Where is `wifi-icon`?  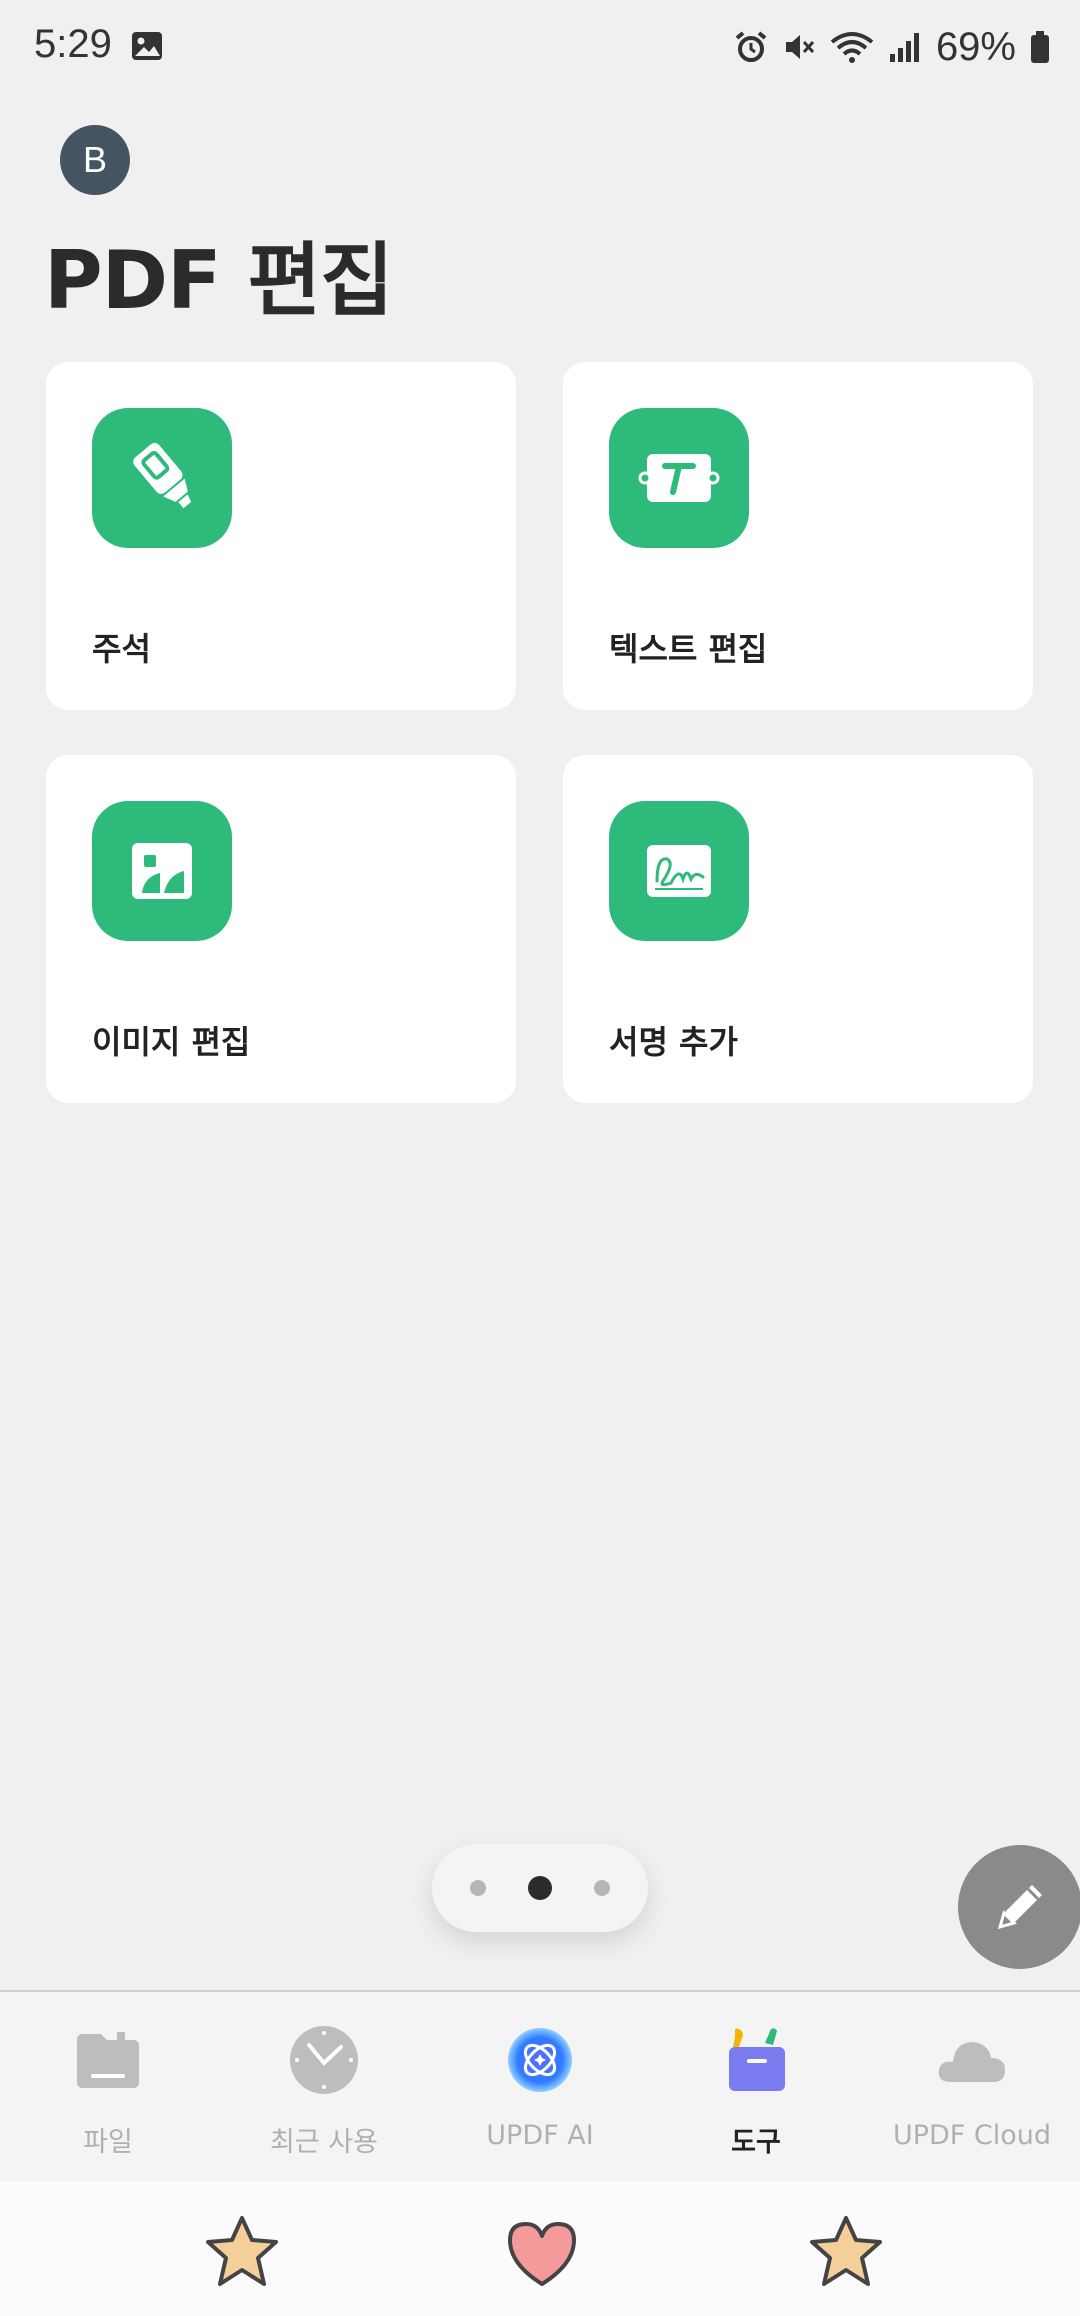 wifi-icon is located at coordinates (852, 47).